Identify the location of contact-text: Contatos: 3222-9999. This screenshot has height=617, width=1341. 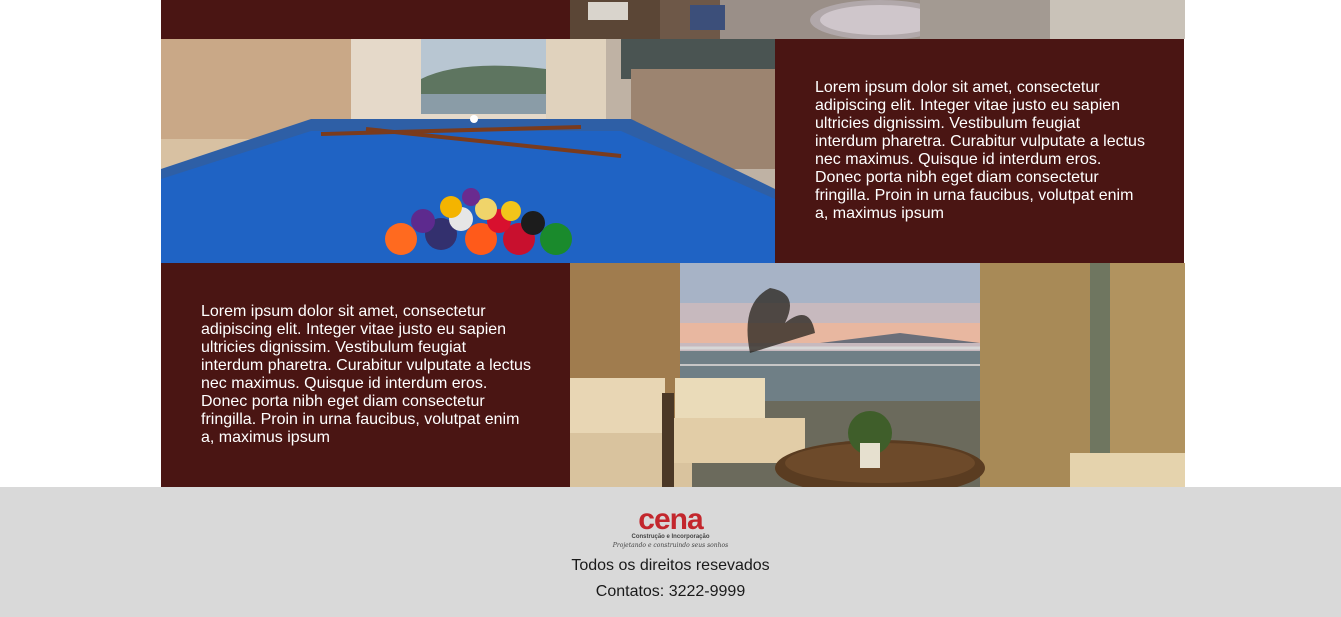
(670, 591).